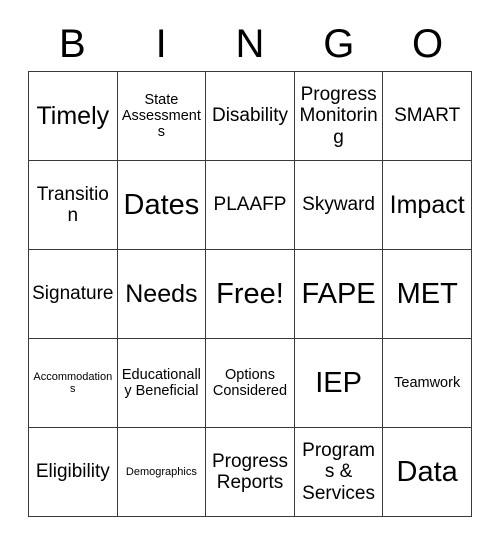 The width and height of the screenshot is (500, 544). I want to click on bingo-cell-label: Signature, so click(73, 294).